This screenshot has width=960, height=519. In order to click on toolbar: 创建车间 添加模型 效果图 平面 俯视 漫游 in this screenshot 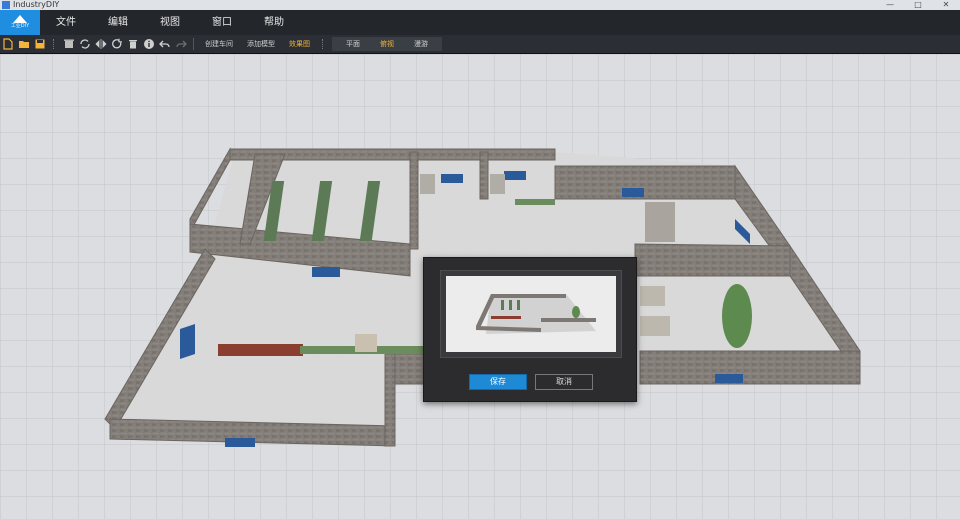, I will do `click(480, 44)`.